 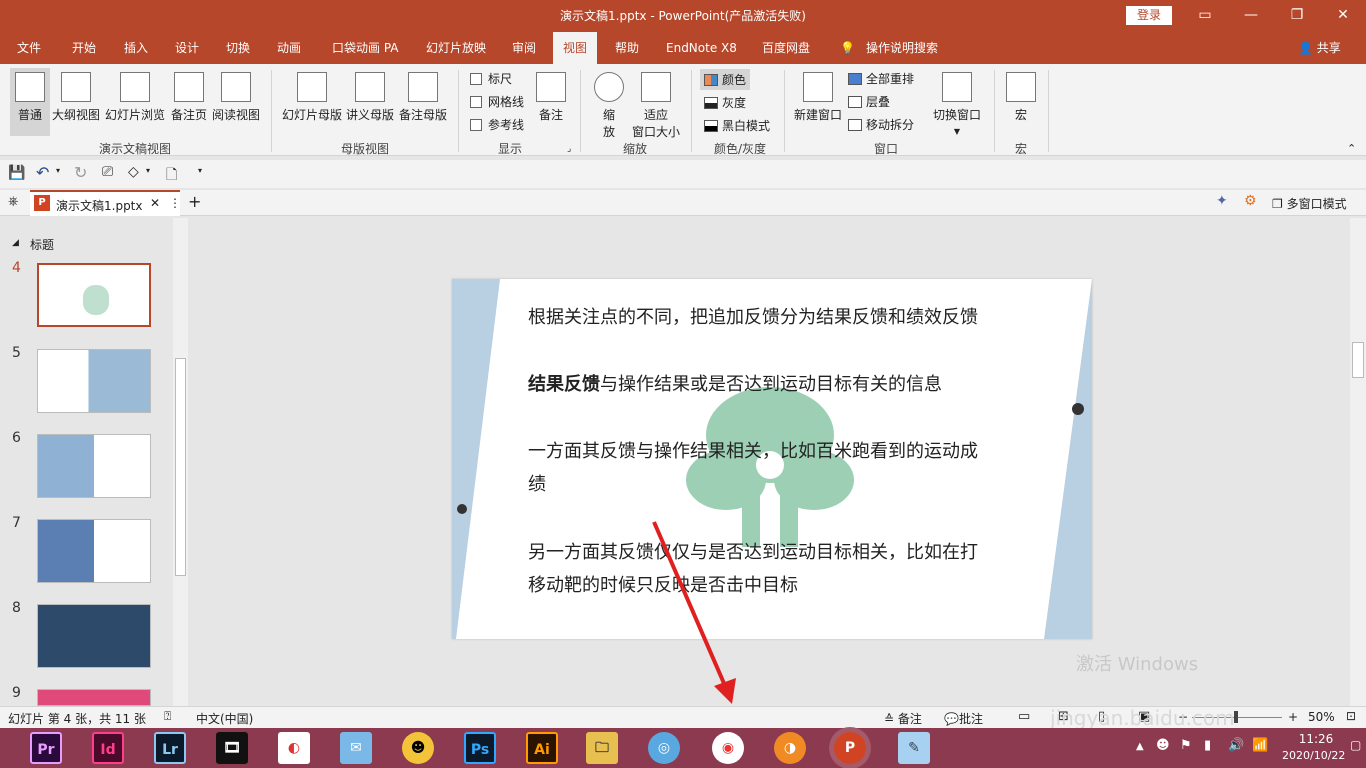 What do you see at coordinates (58, 170) in the screenshot?
I see `undo-dropdown-icon: ▾` at bounding box center [58, 170].